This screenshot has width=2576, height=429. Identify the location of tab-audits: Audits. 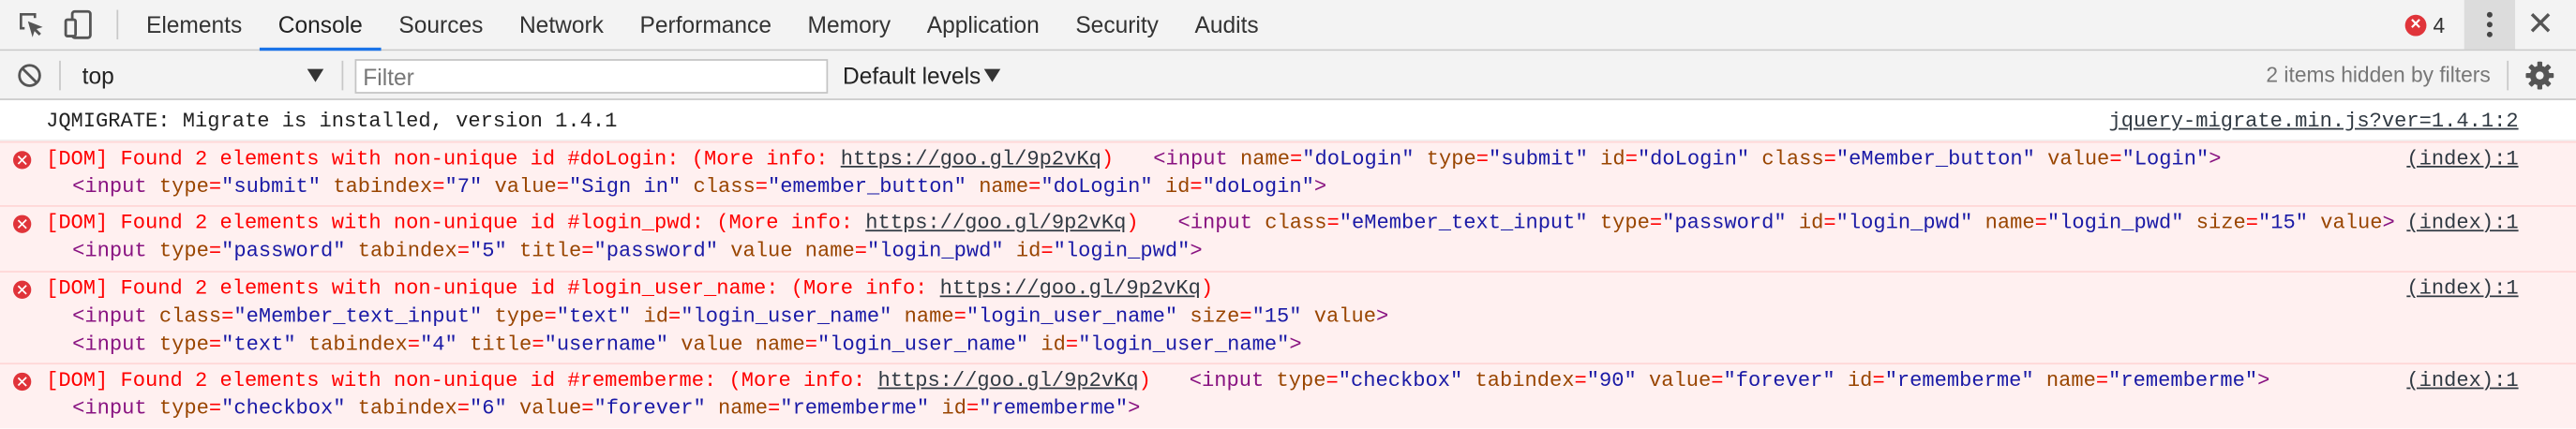
(1227, 25).